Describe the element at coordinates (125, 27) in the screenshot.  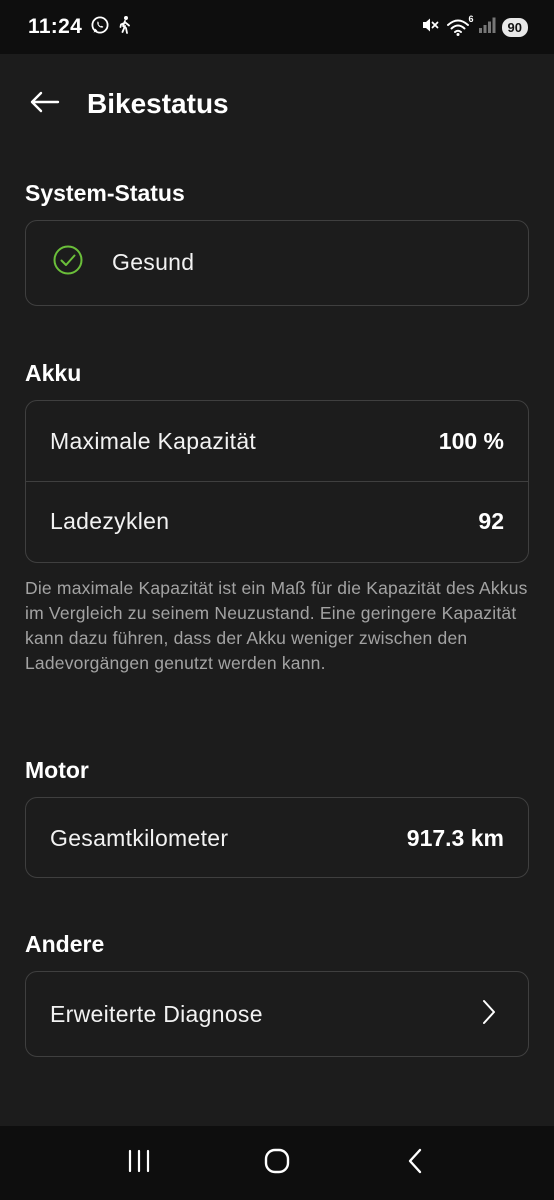
I see `walking-icon` at that location.